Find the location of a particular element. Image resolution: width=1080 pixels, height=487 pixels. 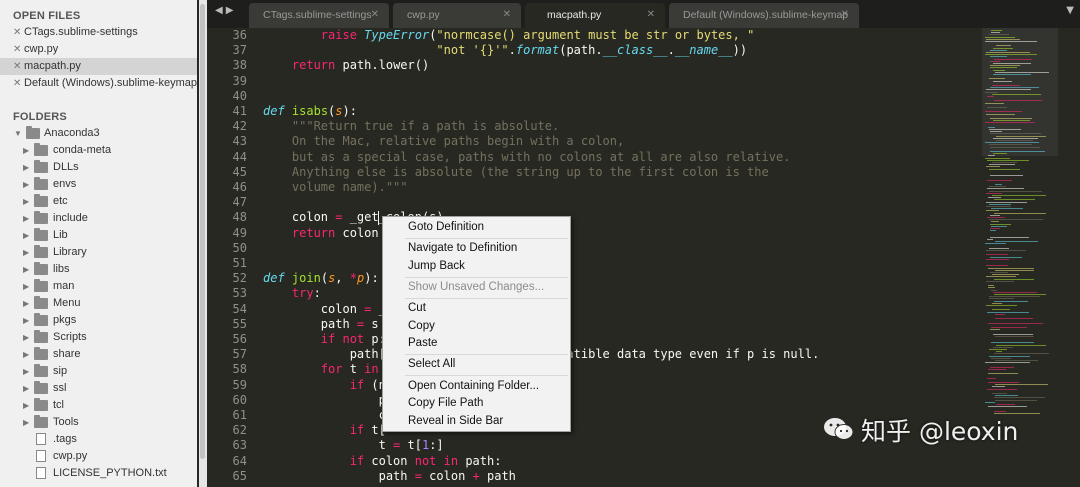

tree-folder-item: ▶ envs is located at coordinates (98, 184).